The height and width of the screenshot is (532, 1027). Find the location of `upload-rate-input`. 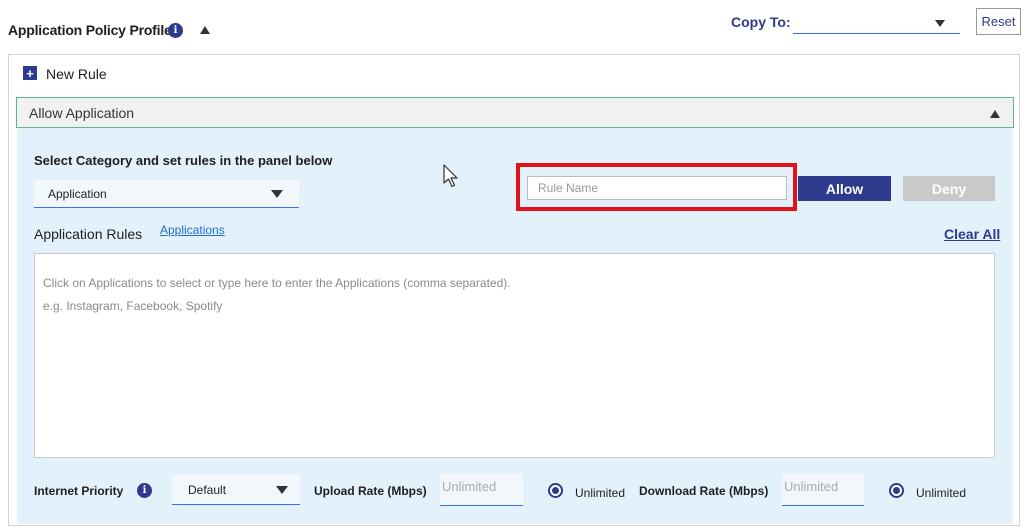

upload-rate-input is located at coordinates (481, 490).